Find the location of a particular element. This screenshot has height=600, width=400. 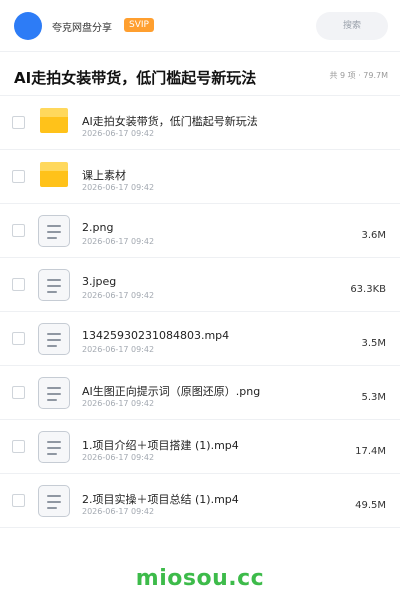

file-name: 3.jpeg is located at coordinates (99, 281).